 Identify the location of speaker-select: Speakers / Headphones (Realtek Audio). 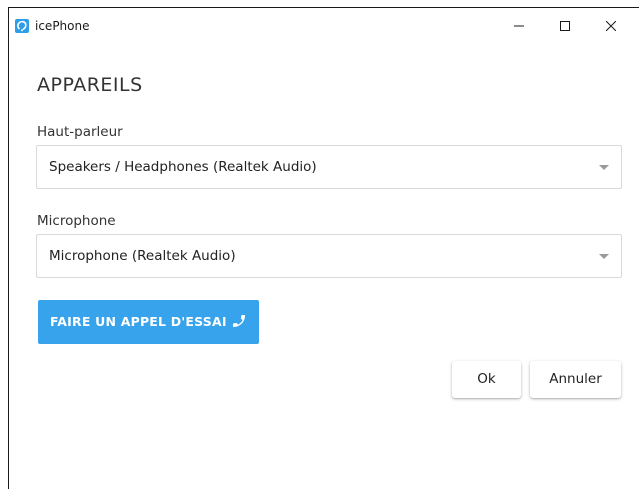
(329, 167).